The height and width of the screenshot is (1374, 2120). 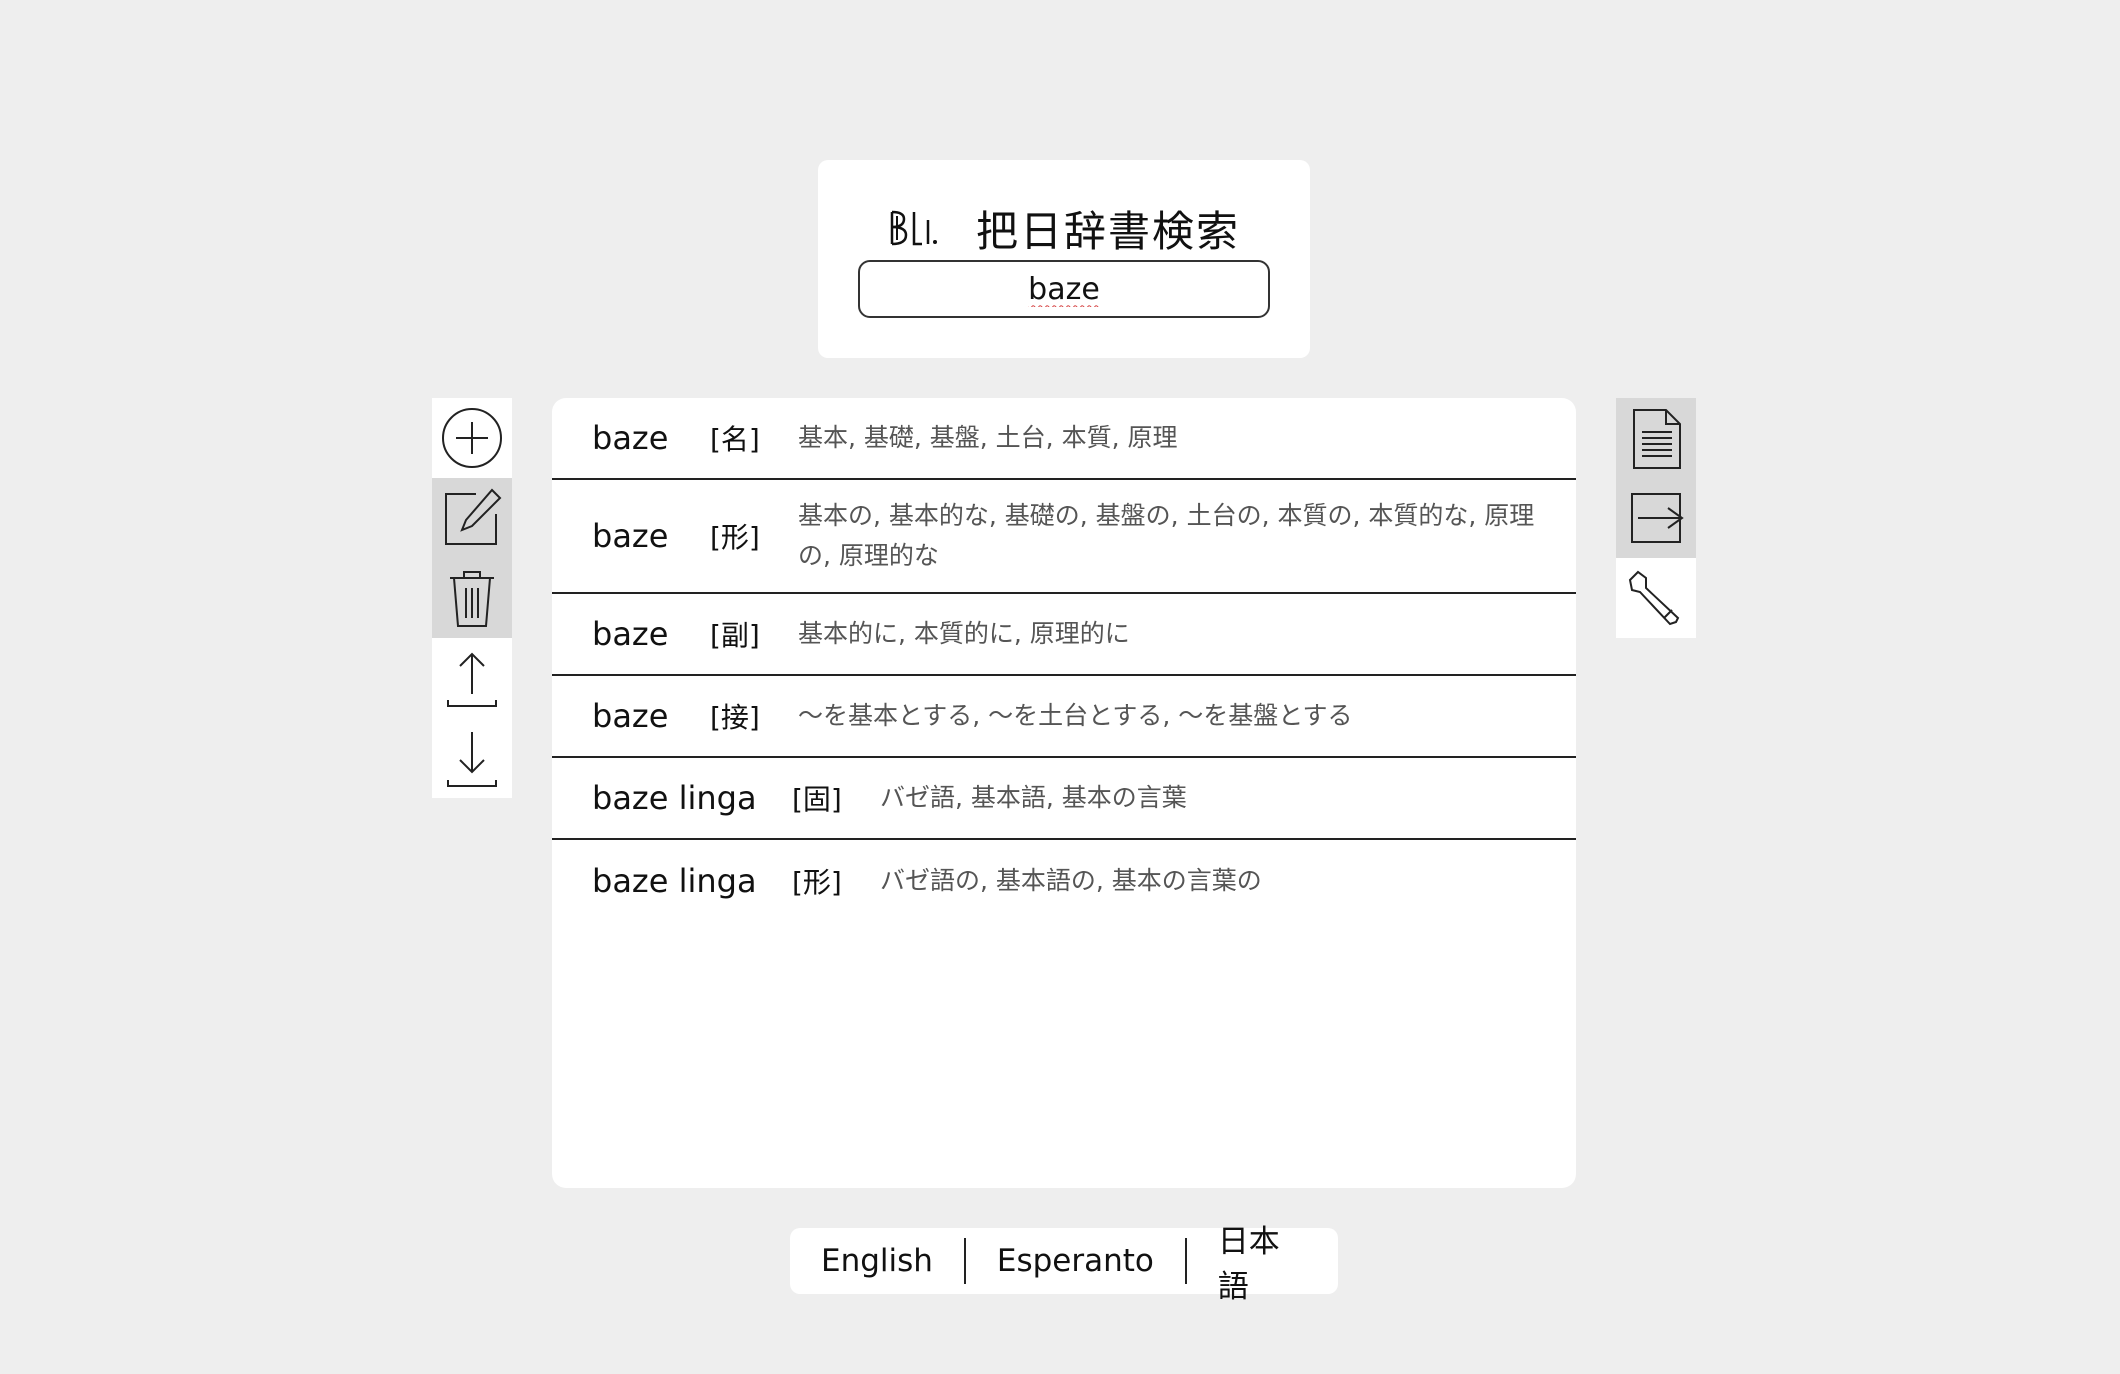 I want to click on right-toolbar, so click(x=1656, y=518).